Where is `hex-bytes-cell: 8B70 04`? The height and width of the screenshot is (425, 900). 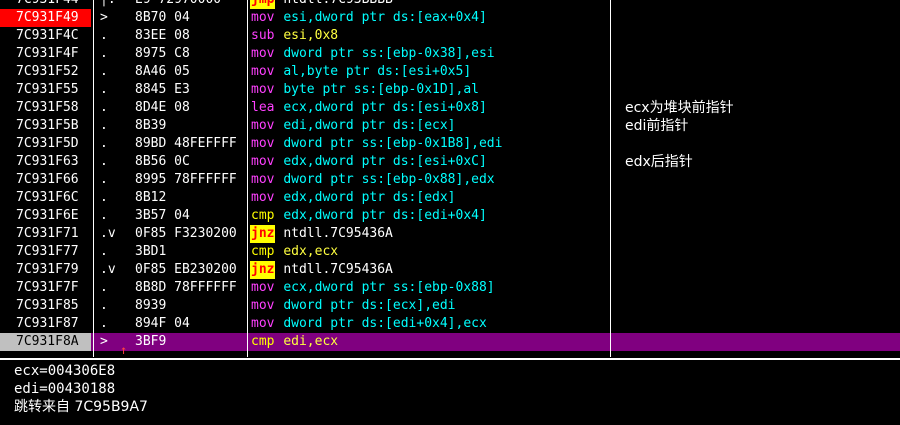
hex-bytes-cell: 8B70 04 is located at coordinates (191, 18).